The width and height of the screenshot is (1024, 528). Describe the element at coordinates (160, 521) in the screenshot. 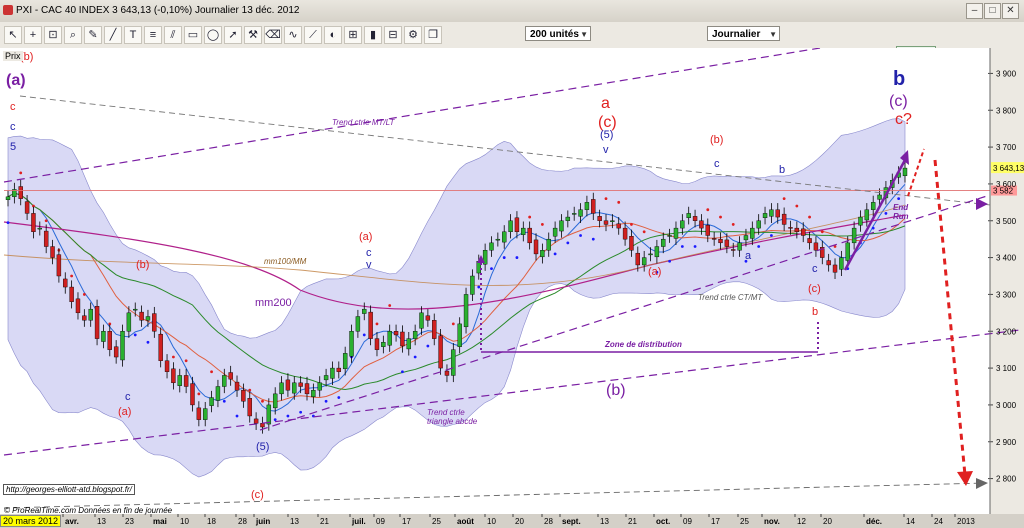

I see `x-tick-label: mai` at that location.